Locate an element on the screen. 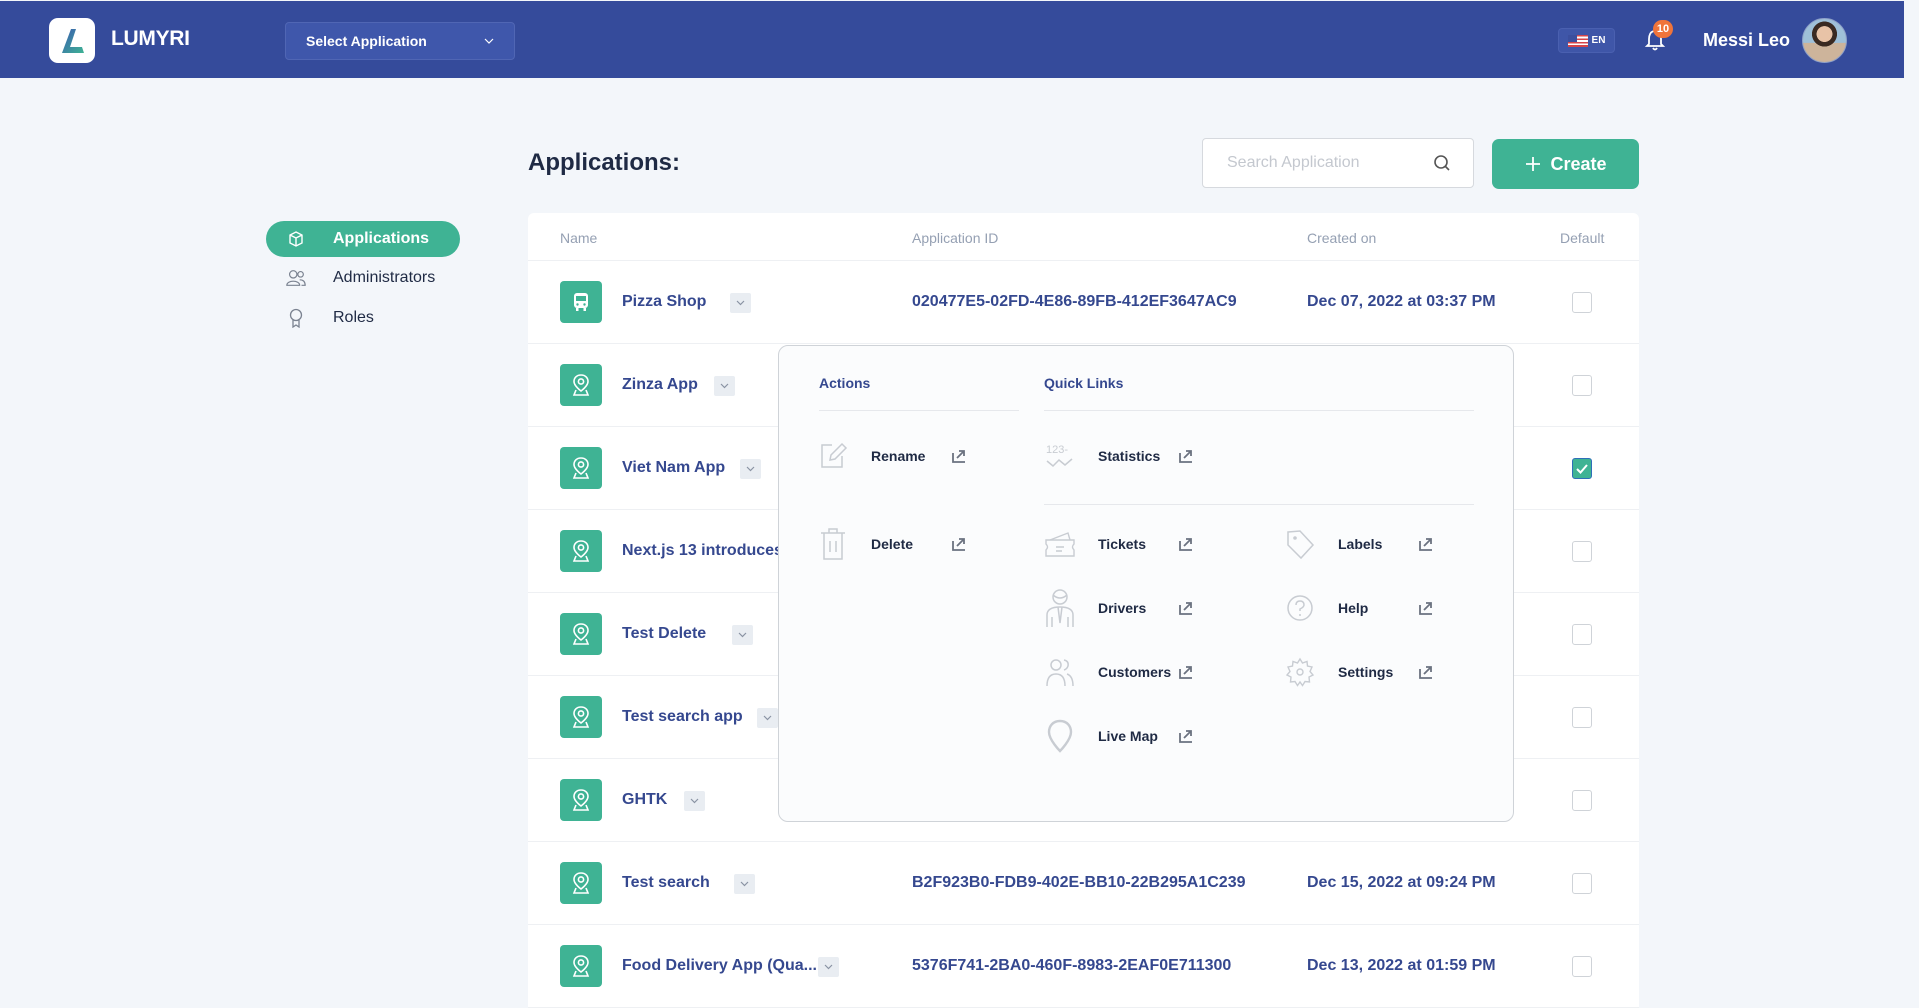  create-button: Create is located at coordinates (1565, 164).